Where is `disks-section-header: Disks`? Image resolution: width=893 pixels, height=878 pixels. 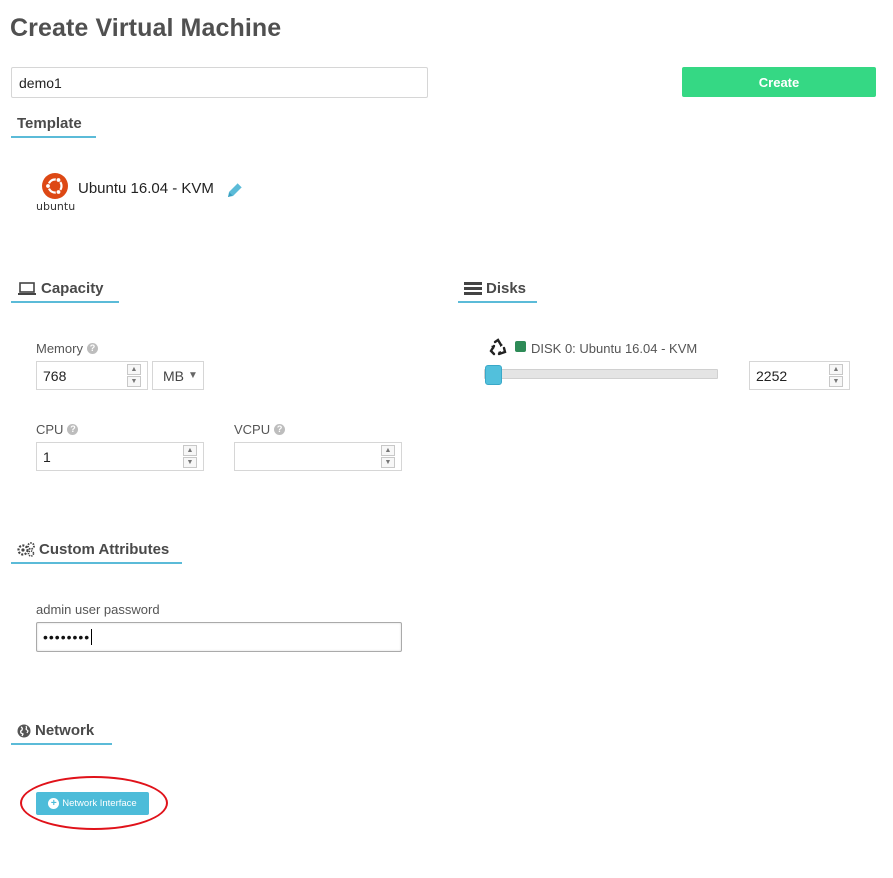
disks-section-header: Disks is located at coordinates (497, 291).